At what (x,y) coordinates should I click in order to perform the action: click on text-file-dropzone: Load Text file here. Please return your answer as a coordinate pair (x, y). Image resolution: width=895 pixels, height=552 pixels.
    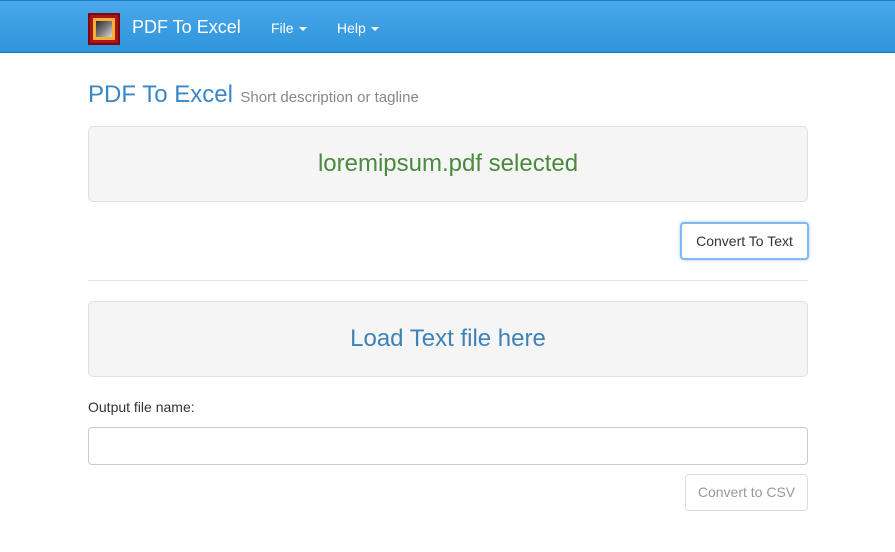
    Looking at the image, I should click on (448, 339).